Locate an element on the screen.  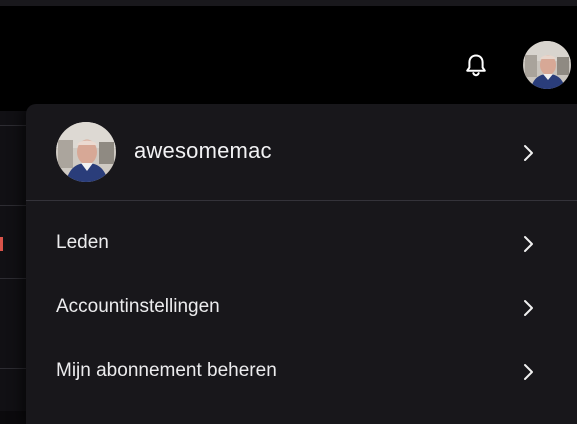
background-accent is located at coordinates (1, 244).